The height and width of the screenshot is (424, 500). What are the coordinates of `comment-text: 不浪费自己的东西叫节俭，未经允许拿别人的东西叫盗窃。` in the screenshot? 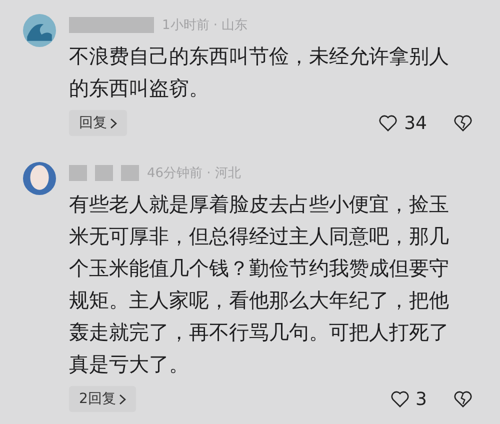 It's located at (259, 72).